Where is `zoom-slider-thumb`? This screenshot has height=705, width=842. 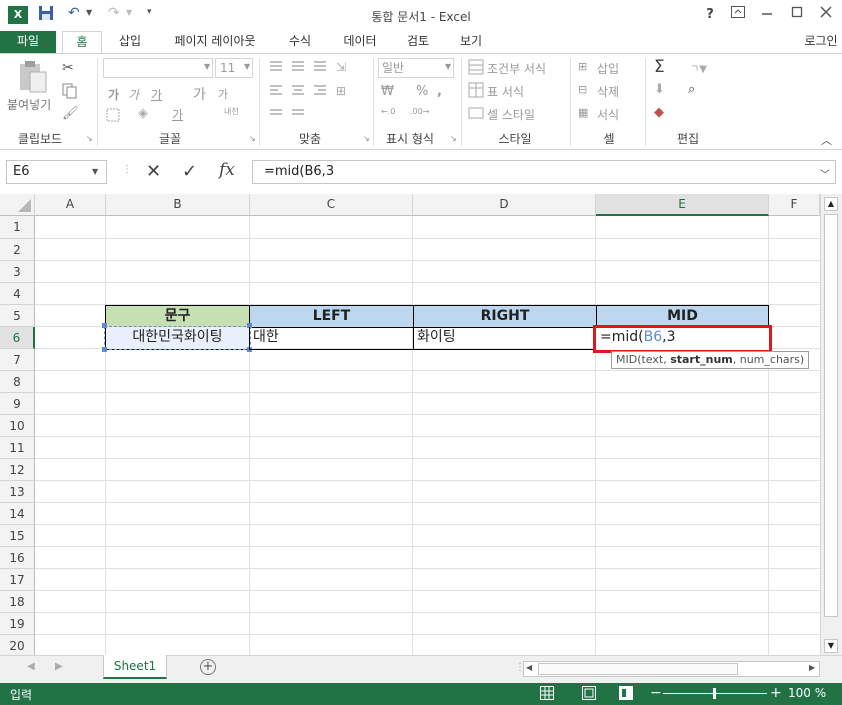 zoom-slider-thumb is located at coordinates (714, 693).